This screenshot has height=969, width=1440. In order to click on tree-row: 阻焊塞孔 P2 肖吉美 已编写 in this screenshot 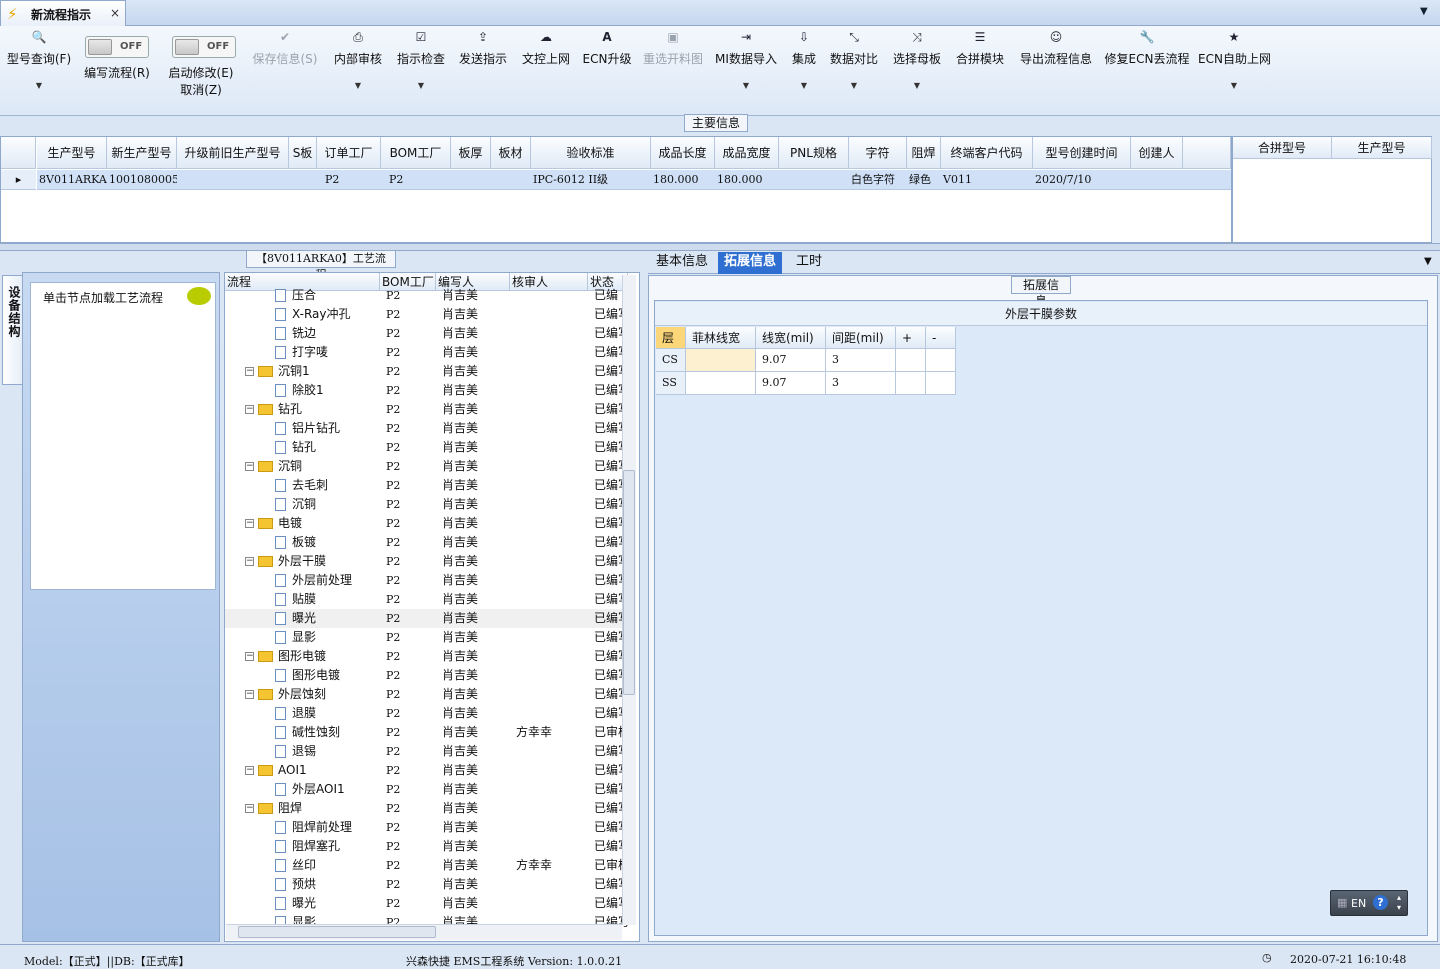, I will do `click(426, 846)`.